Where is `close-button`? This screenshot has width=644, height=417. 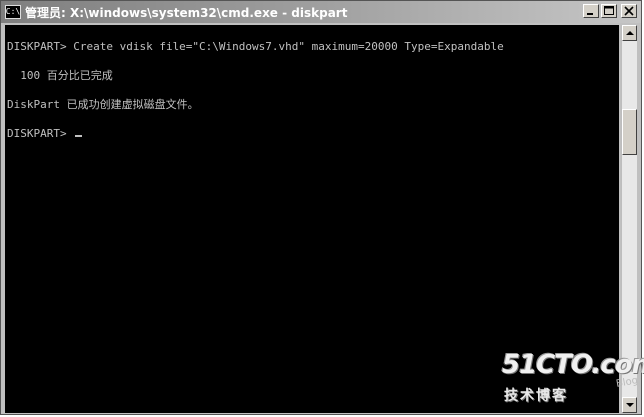 close-button is located at coordinates (629, 11).